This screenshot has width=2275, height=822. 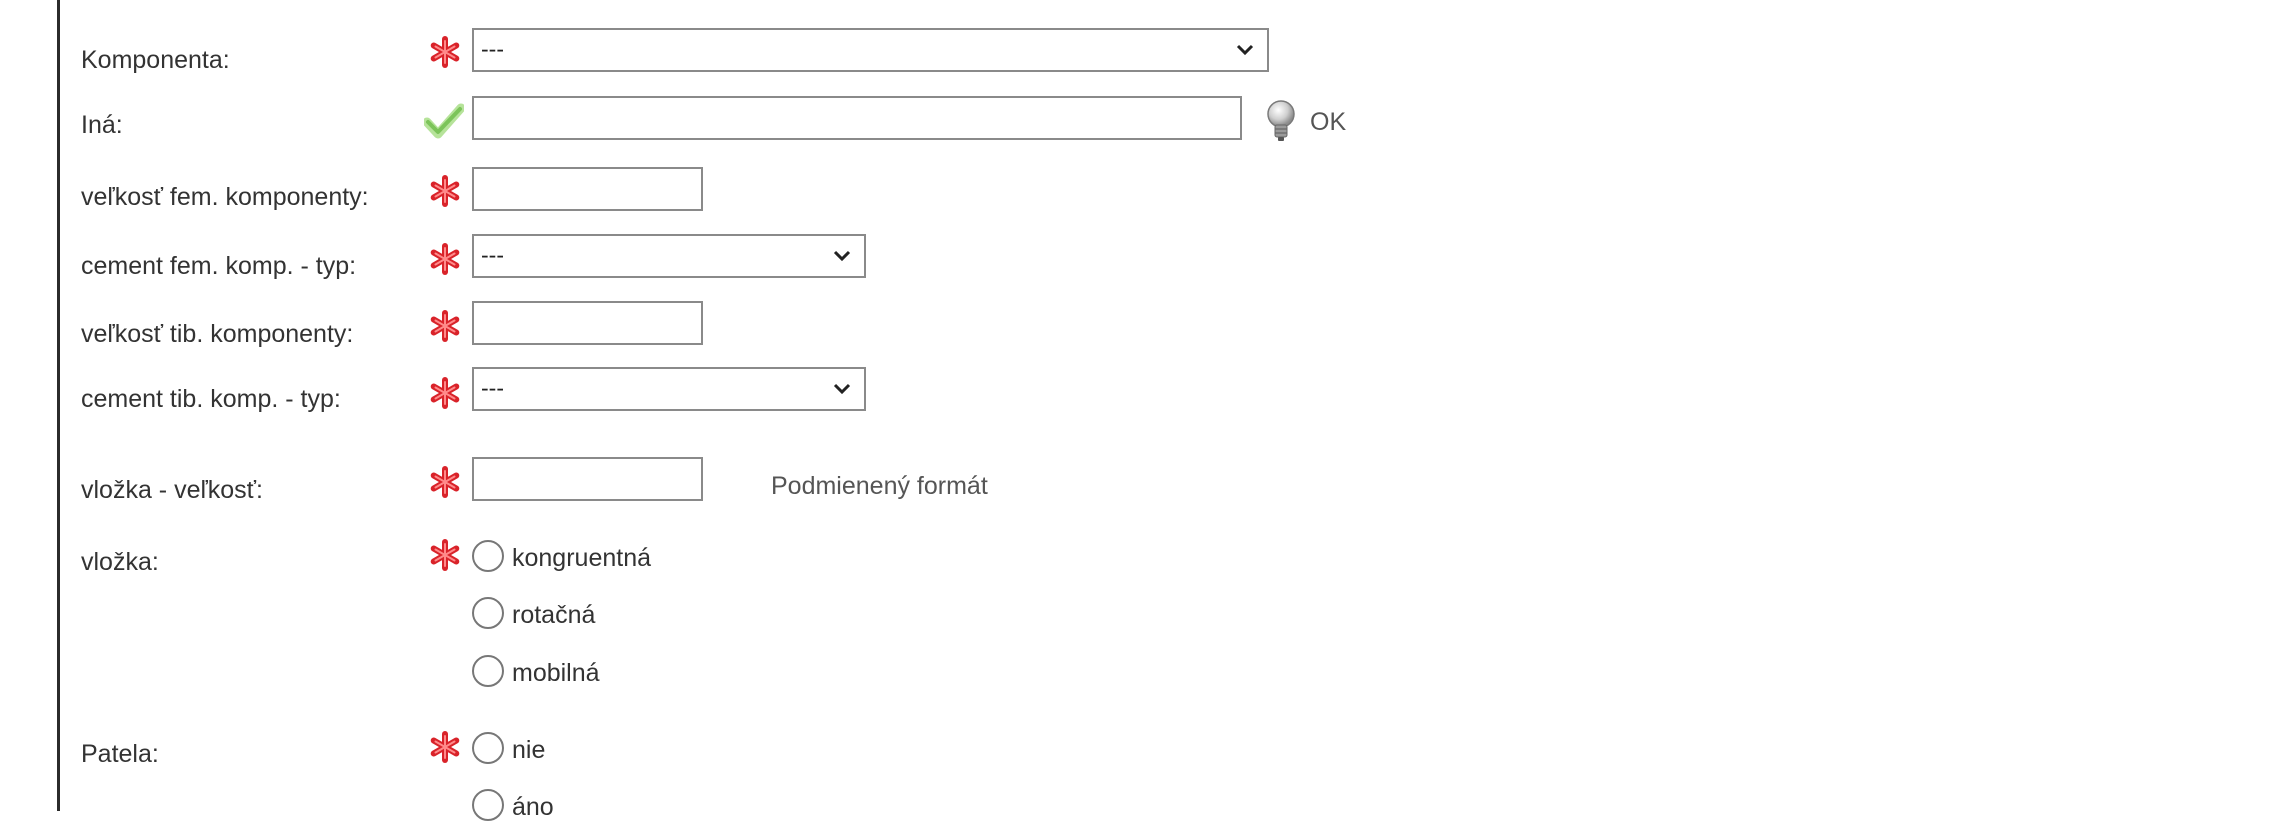 I want to click on patela-option-label: áno, so click(x=533, y=807).